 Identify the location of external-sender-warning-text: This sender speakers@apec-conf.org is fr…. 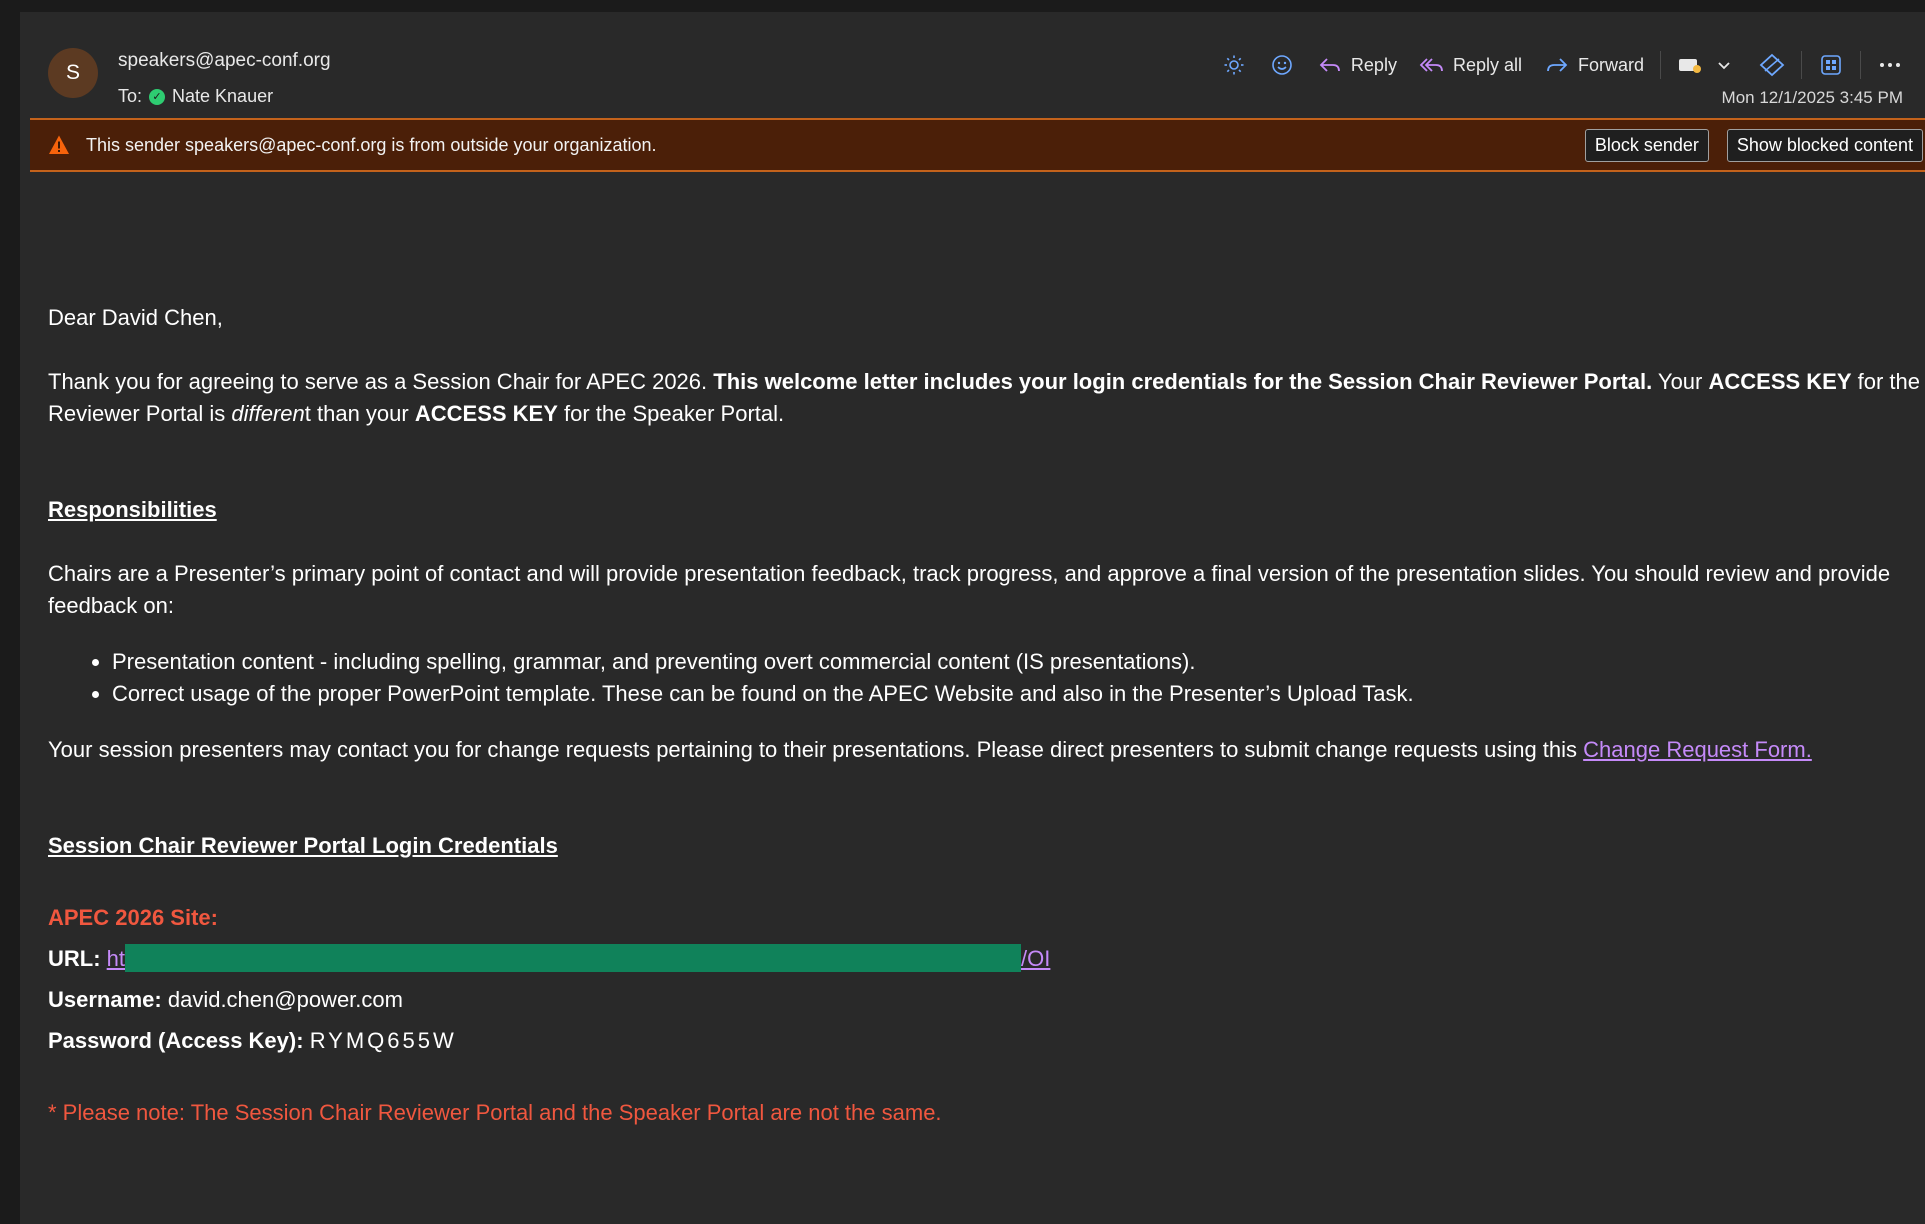
(371, 144).